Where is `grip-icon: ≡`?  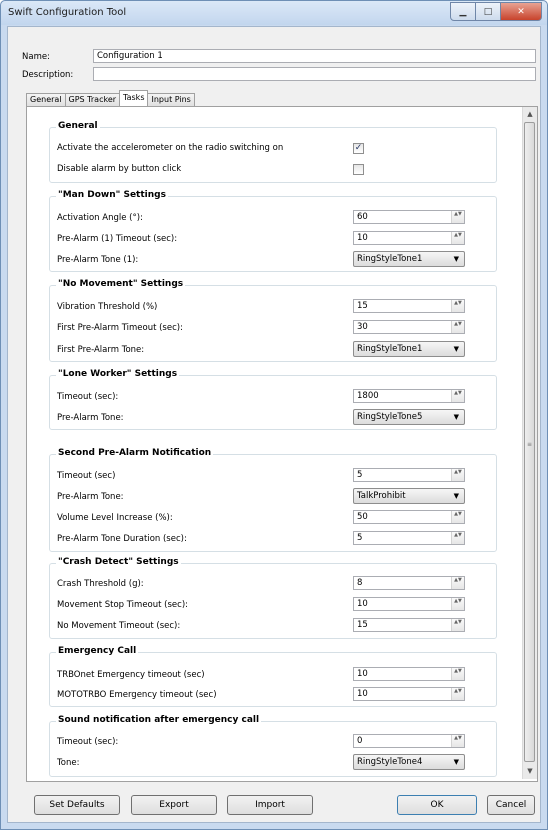 grip-icon: ≡ is located at coordinates (529, 444).